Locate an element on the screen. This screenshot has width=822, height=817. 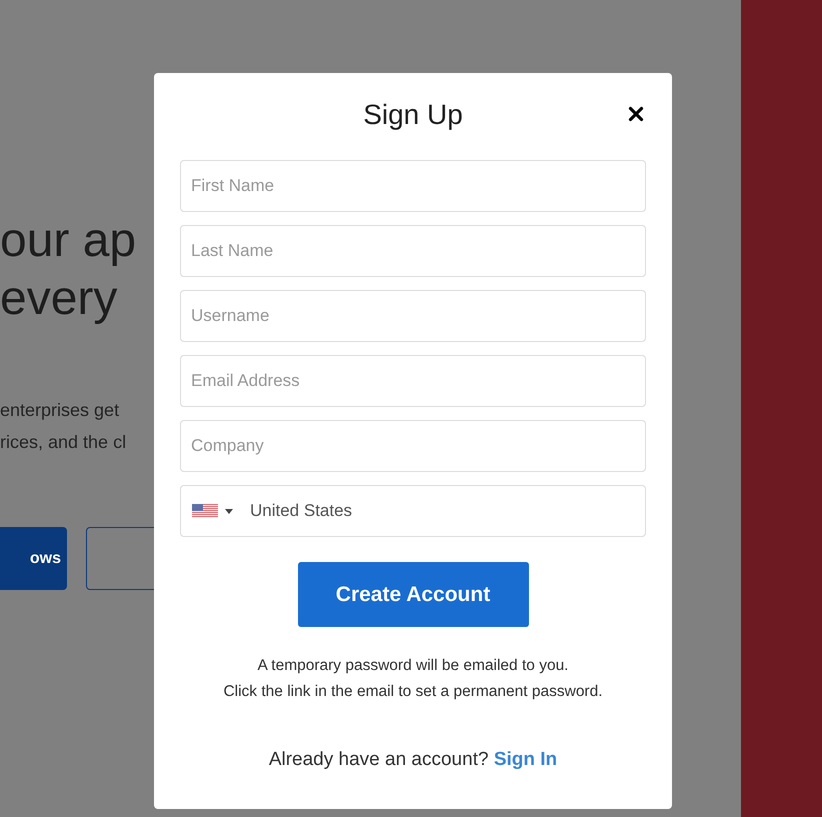
country-field: United States is located at coordinates (413, 511).